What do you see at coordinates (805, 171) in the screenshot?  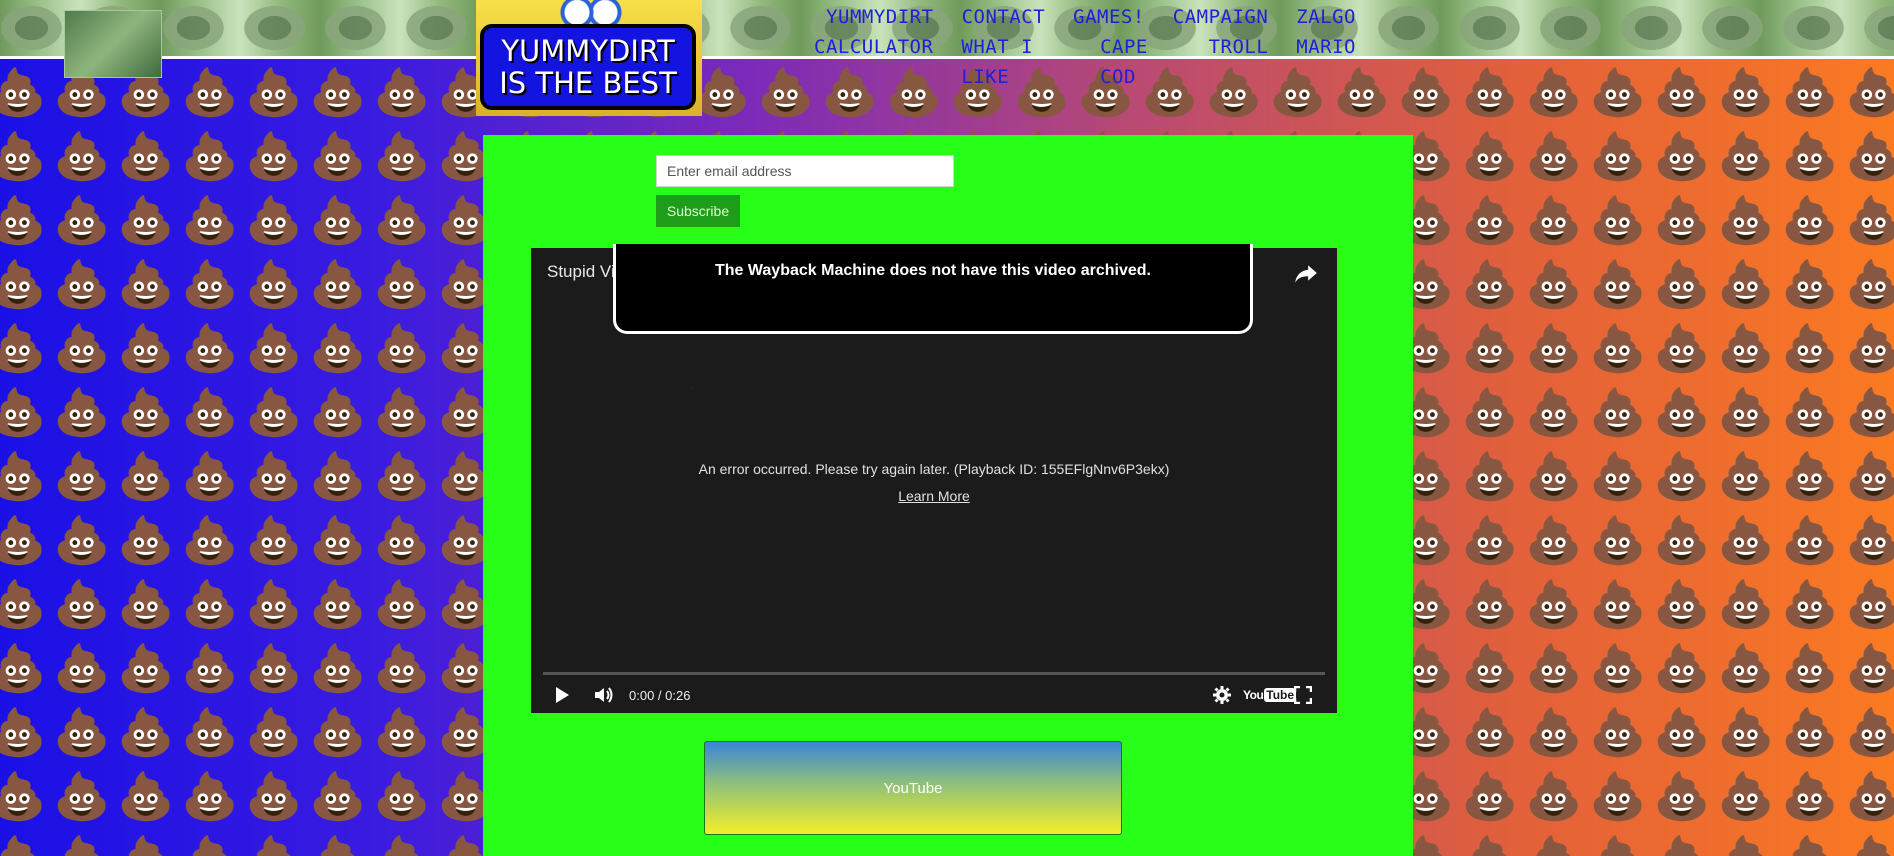 I see `email-field` at bounding box center [805, 171].